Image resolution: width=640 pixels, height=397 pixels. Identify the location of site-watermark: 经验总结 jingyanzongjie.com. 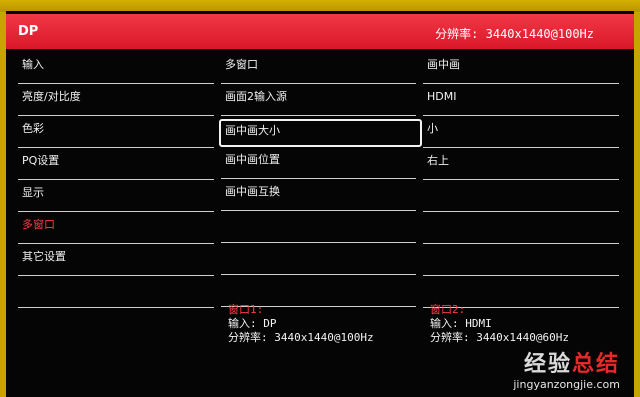
(566, 368).